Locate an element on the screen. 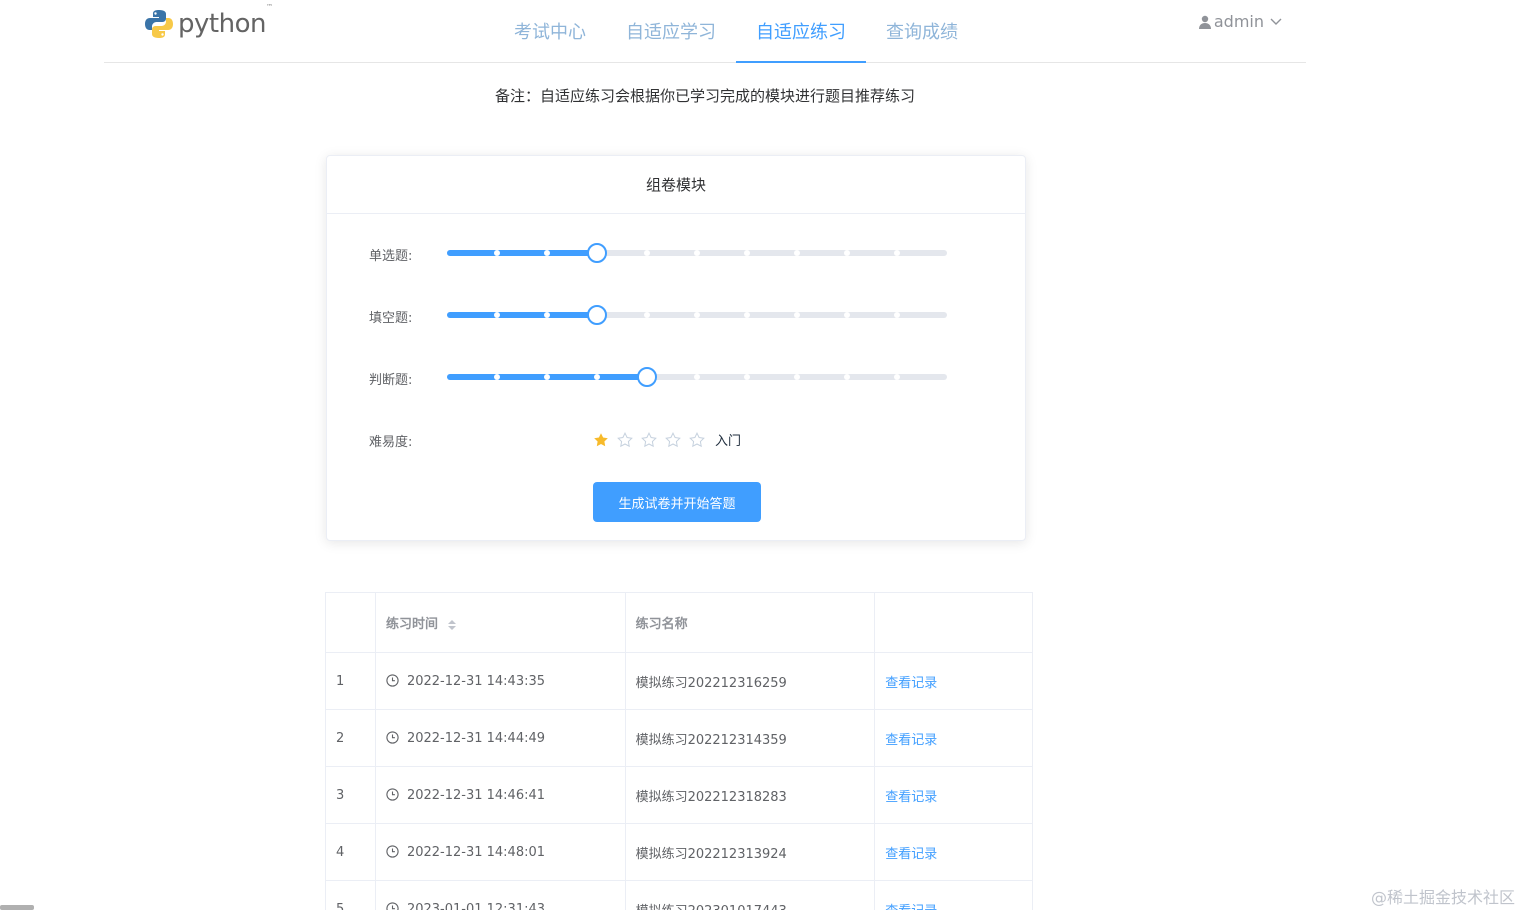 This screenshot has height=910, width=1523. python-logo: python™ is located at coordinates (208, 21).